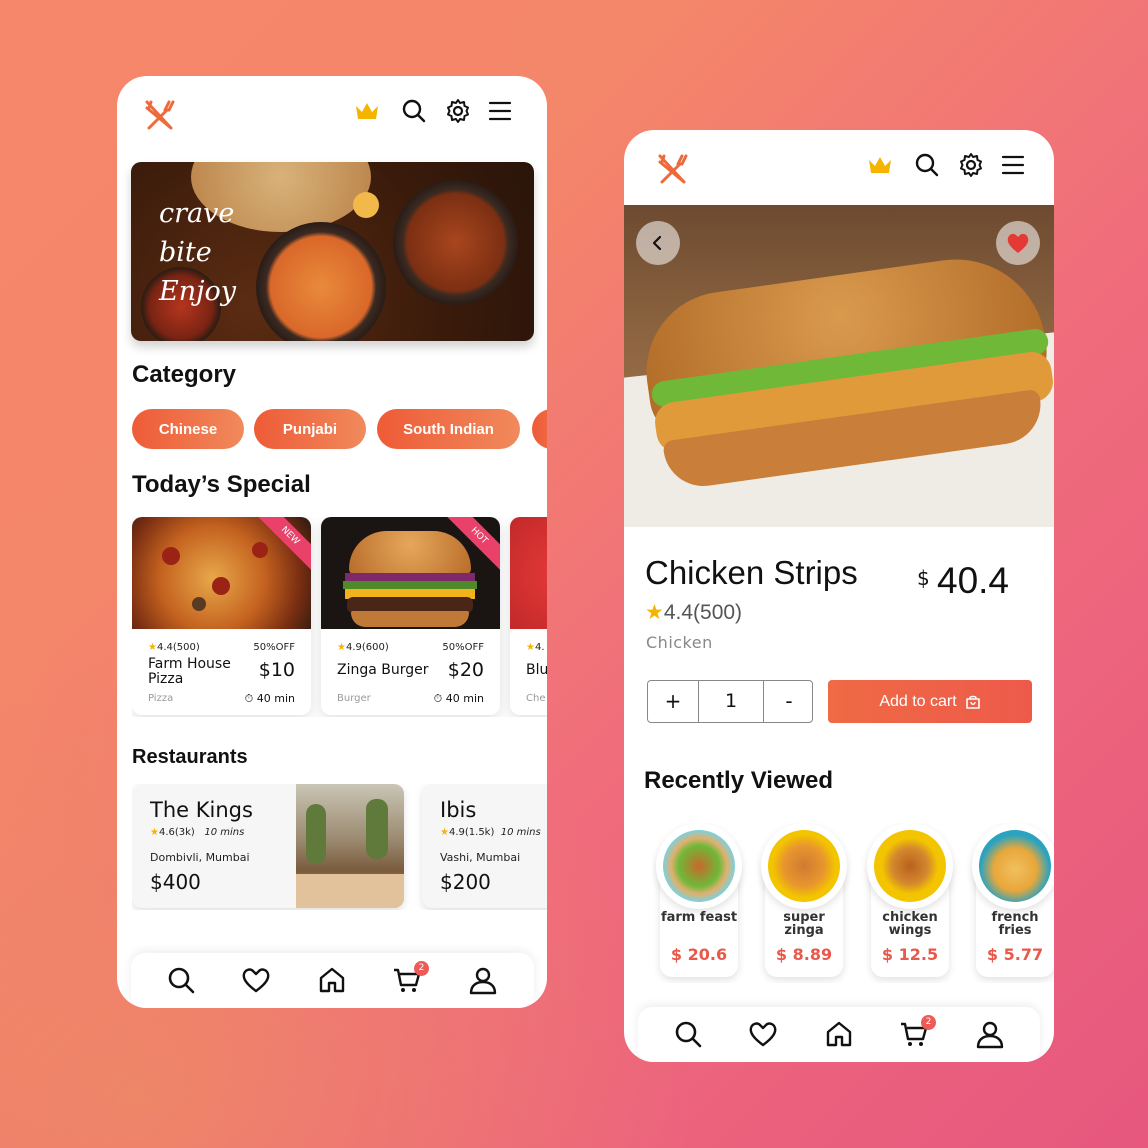  I want to click on banner-slogan: crave bite Enjoy, so click(197, 252).